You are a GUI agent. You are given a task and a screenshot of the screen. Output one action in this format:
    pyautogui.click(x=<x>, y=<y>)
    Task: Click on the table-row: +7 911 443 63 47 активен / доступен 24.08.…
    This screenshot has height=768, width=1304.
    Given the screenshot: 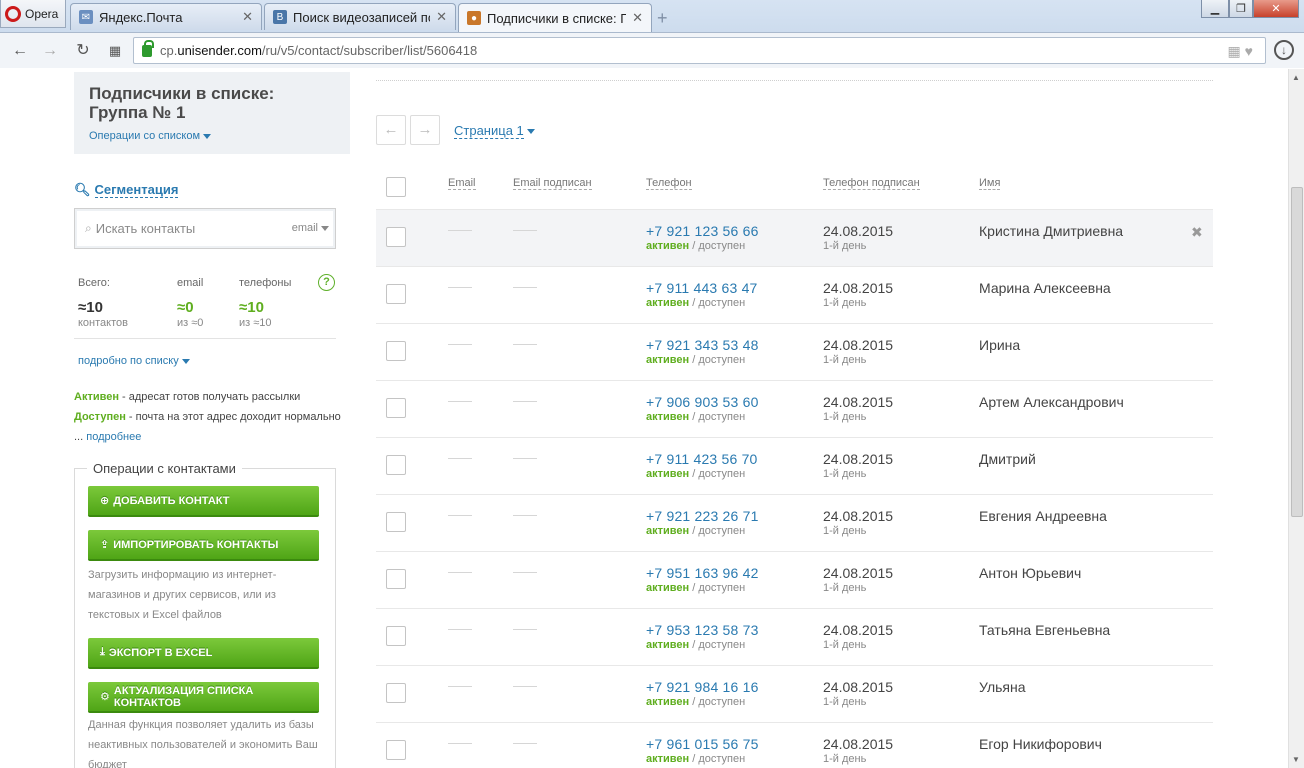 What is the action you would take?
    pyautogui.click(x=794, y=294)
    